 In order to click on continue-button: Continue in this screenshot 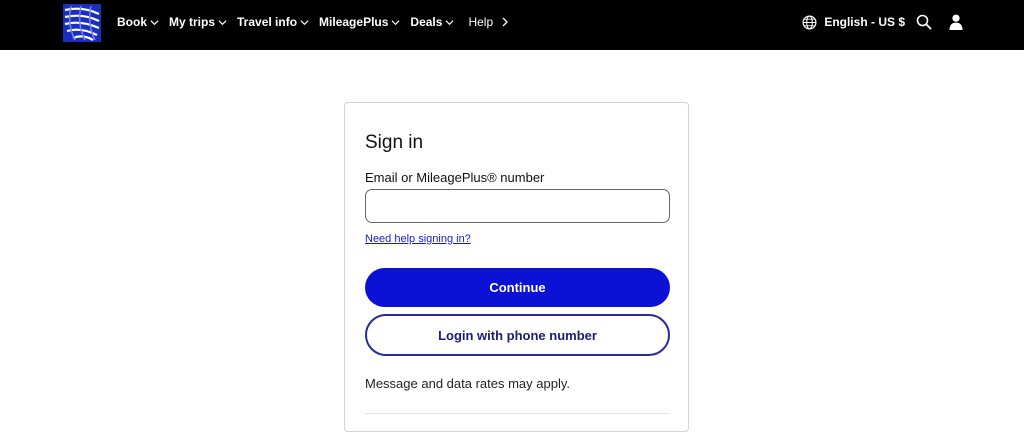, I will do `click(517, 287)`.